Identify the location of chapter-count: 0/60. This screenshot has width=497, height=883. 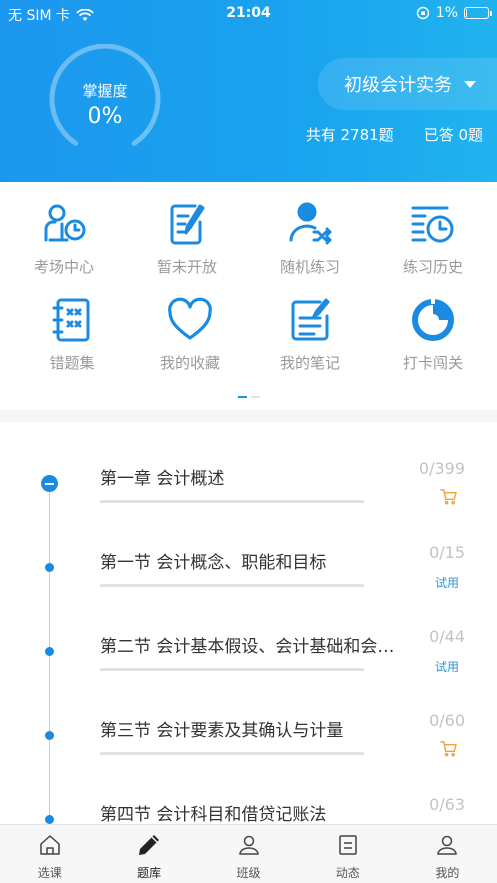
(447, 720).